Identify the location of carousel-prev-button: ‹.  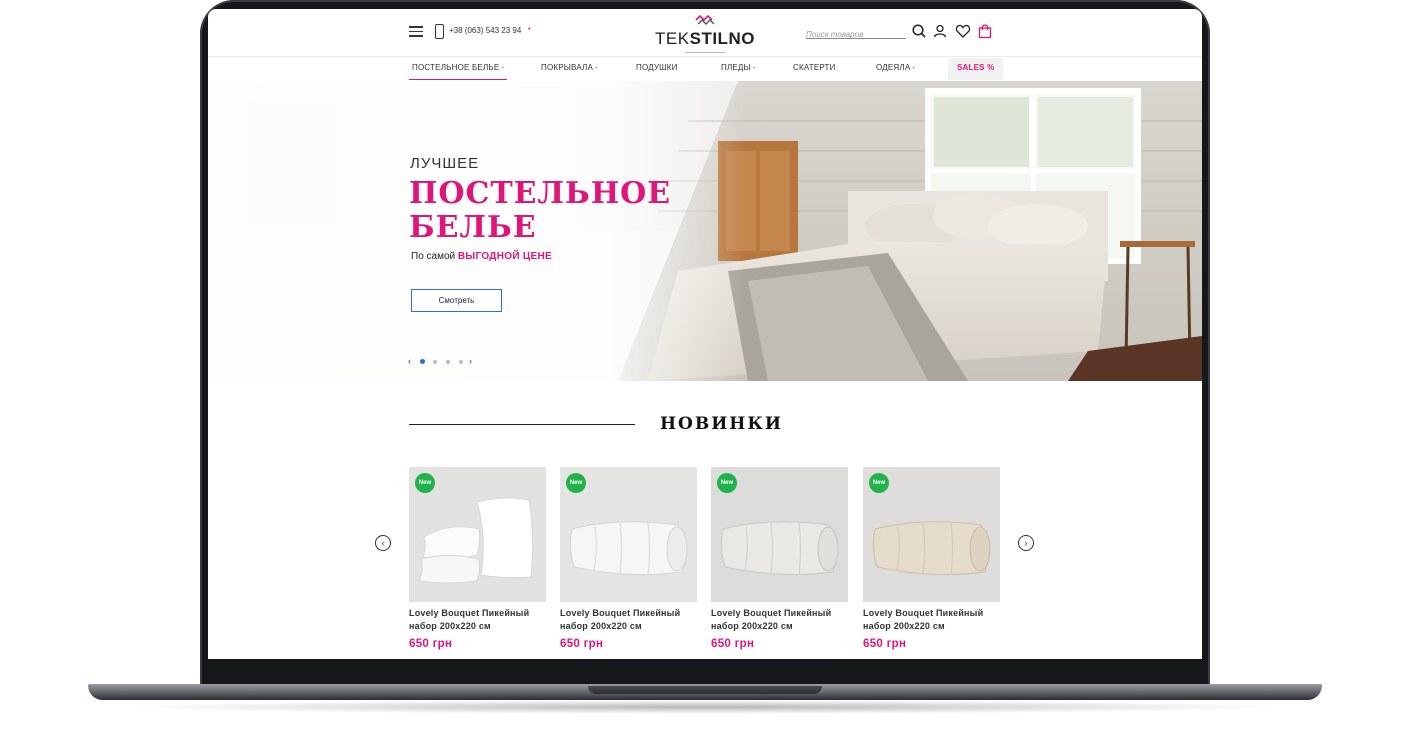
(383, 543).